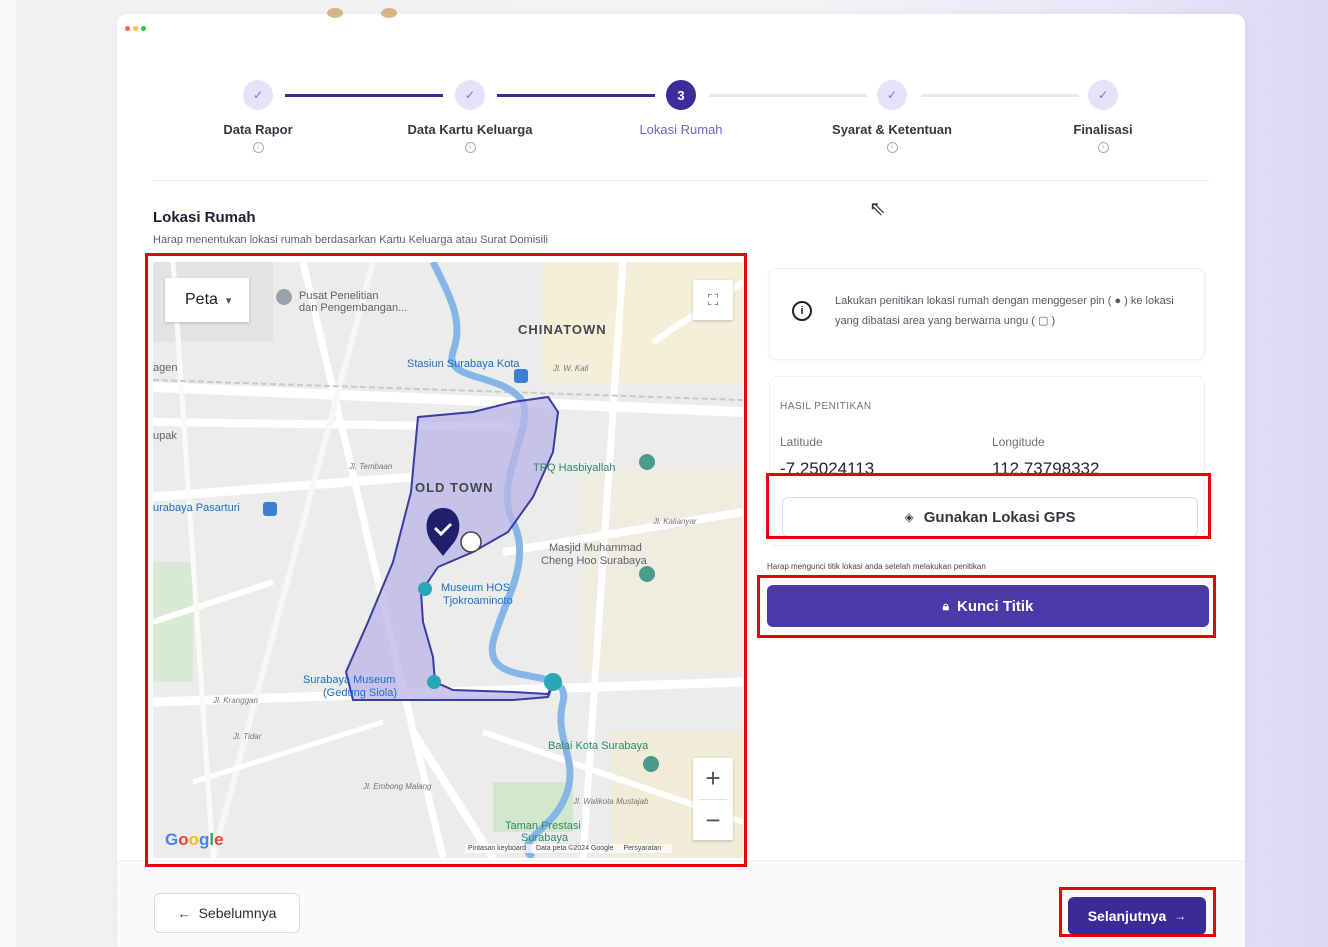 The width and height of the screenshot is (1328, 947). What do you see at coordinates (470, 129) in the screenshot?
I see `step-label: Data Kartu Keluarga` at bounding box center [470, 129].